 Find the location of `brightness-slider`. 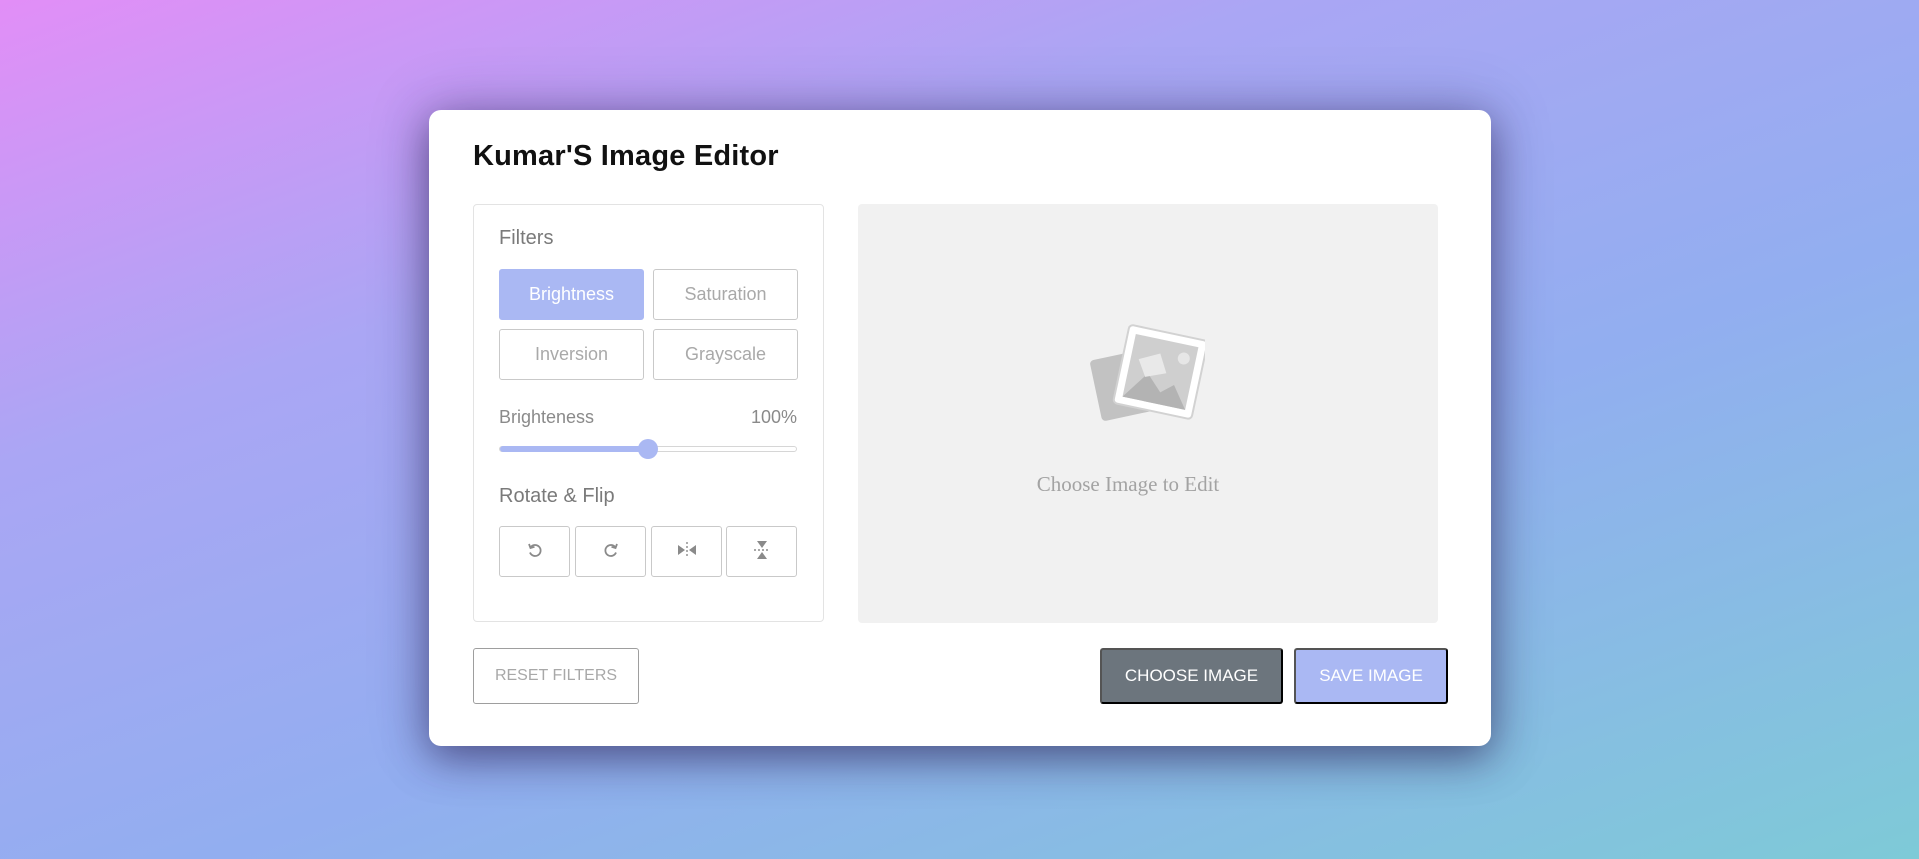

brightness-slider is located at coordinates (648, 449).